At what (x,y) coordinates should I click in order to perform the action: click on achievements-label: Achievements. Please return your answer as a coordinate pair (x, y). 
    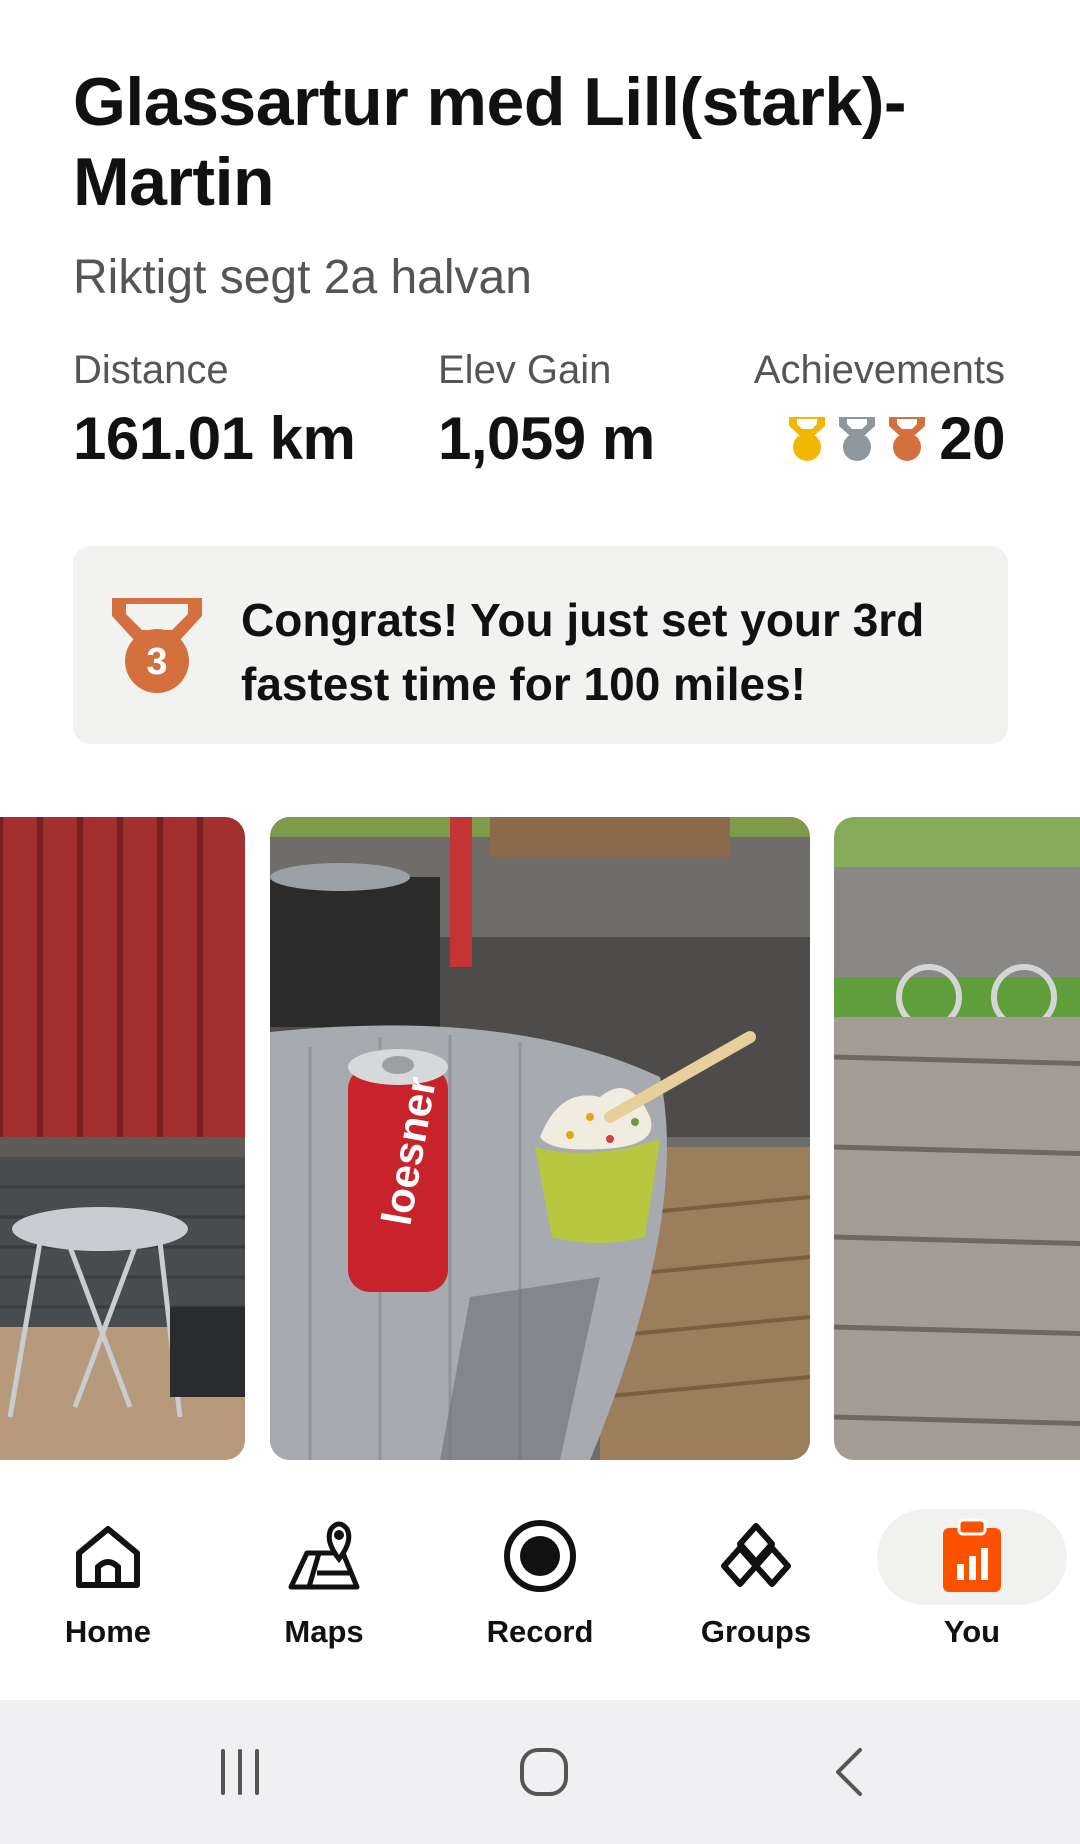
    Looking at the image, I should click on (879, 370).